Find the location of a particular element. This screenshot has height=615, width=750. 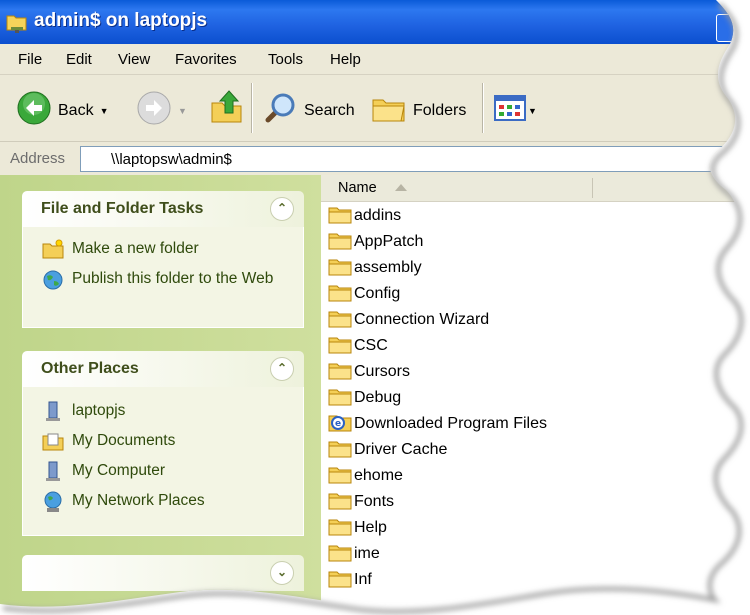

folders-label: Folders is located at coordinates (440, 110).